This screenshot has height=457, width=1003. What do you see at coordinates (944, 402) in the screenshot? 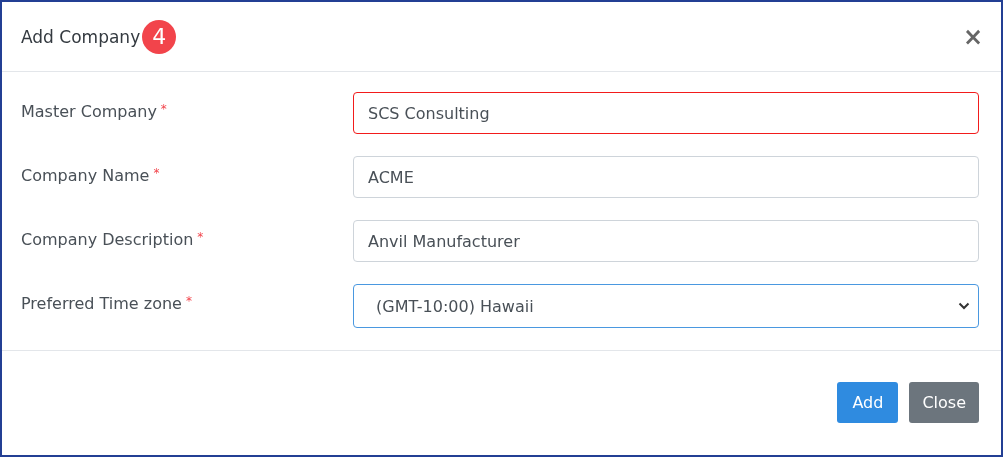
I see `close-button: Close` at bounding box center [944, 402].